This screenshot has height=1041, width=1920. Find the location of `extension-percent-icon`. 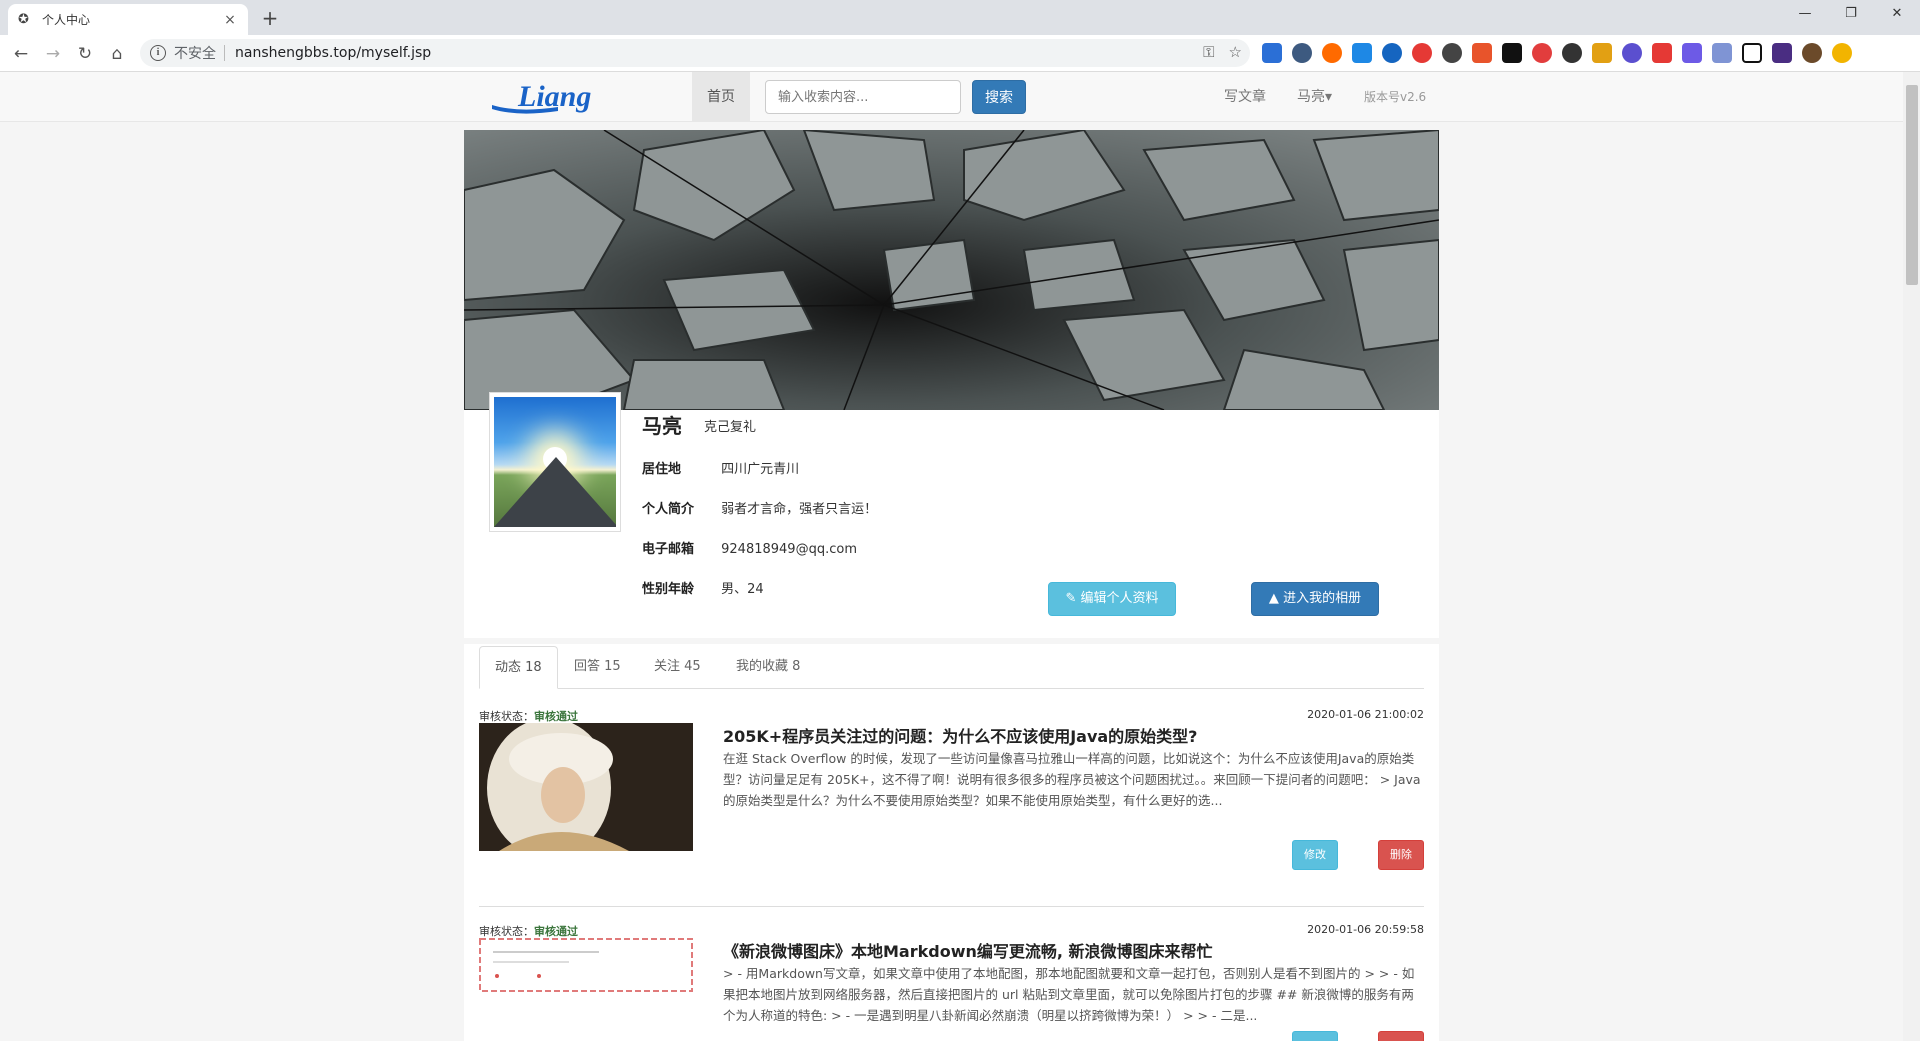

extension-percent-icon is located at coordinates (1482, 53).